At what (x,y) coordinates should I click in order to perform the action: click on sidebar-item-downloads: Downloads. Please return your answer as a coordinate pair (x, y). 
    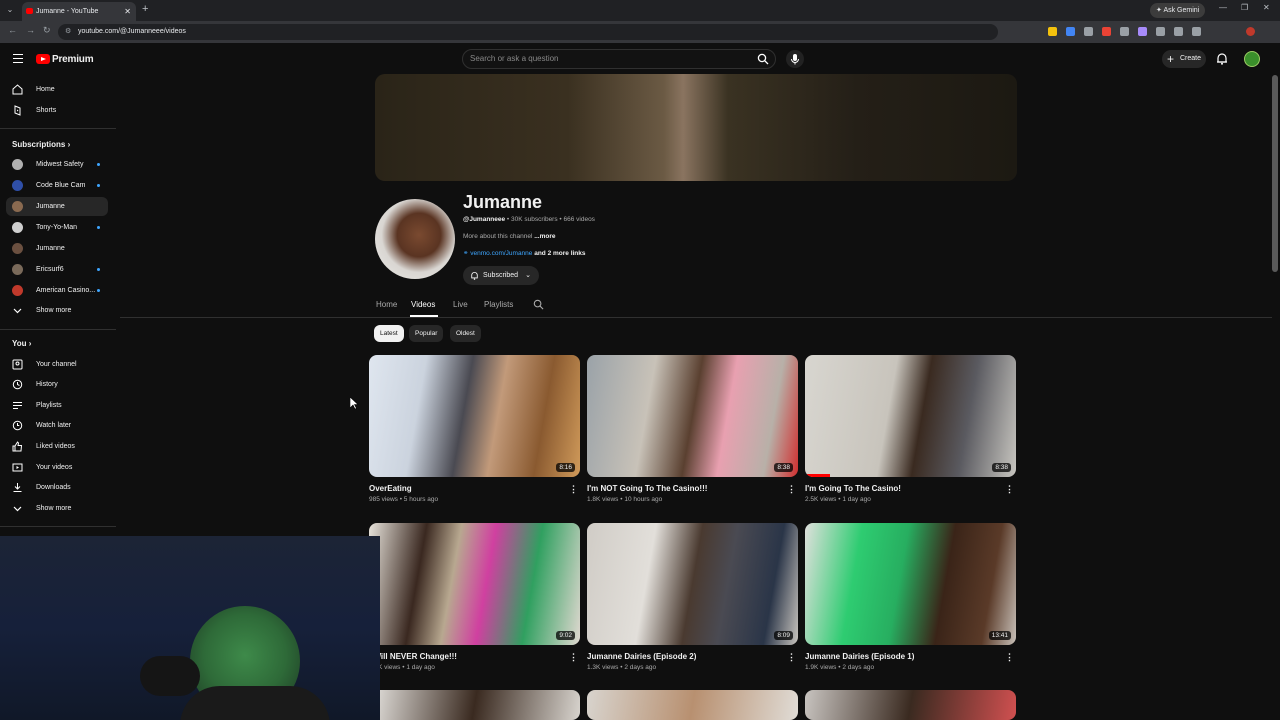
    Looking at the image, I should click on (57, 487).